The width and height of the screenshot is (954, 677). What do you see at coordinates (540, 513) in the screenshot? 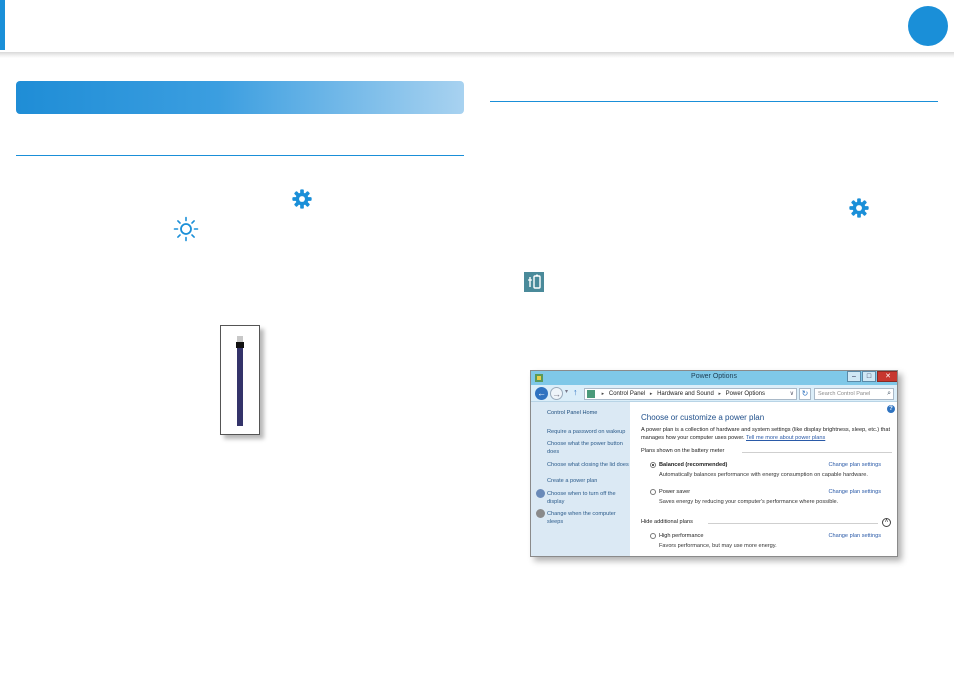
I see `sleep-icon` at bounding box center [540, 513].